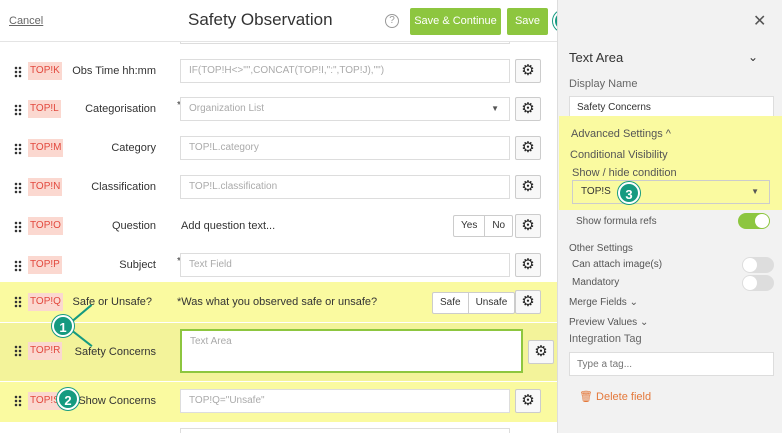 The height and width of the screenshot is (433, 782). Describe the element at coordinates (137, 265) in the screenshot. I see `field-label: Subject` at that location.